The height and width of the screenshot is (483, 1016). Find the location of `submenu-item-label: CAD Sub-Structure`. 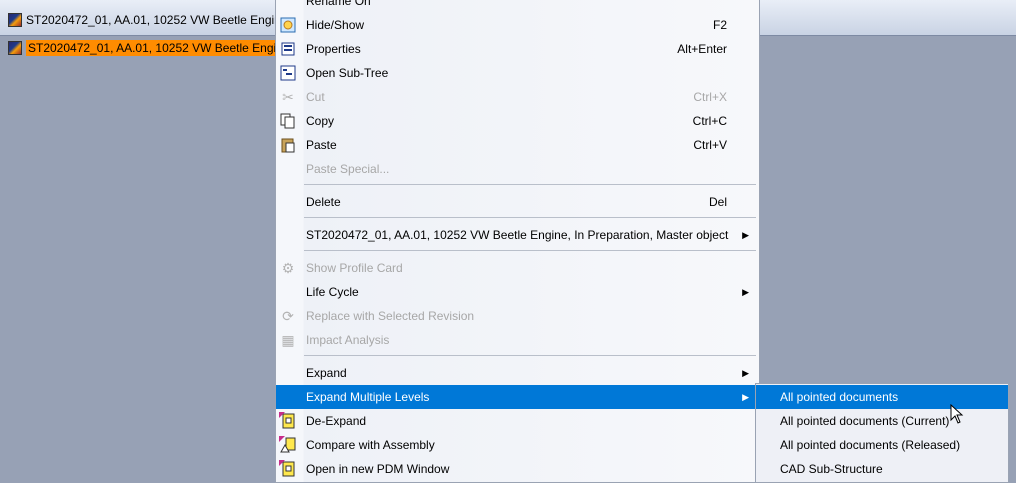

submenu-item-label: CAD Sub-Structure is located at coordinates (831, 469).